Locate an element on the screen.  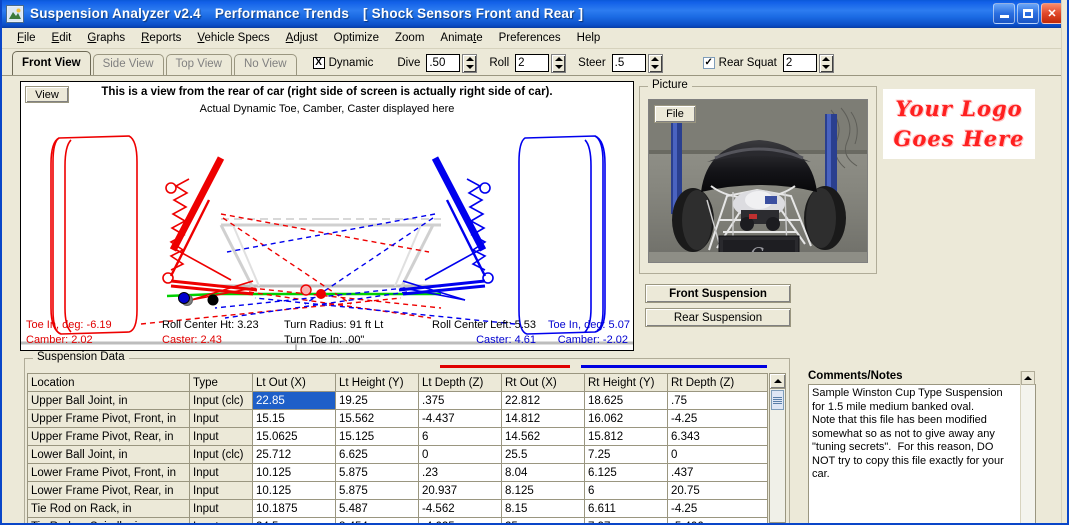
tab-top-view: Top View is located at coordinates (198, 64).